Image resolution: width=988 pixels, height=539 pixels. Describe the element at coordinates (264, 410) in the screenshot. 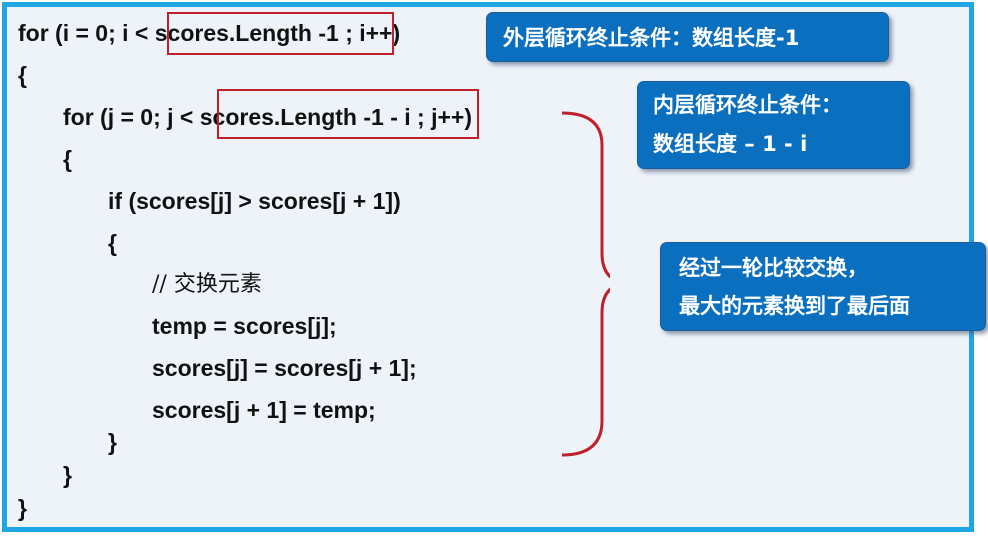

I see `code-line-temp-restore: scores[j + 1] = temp;` at that location.